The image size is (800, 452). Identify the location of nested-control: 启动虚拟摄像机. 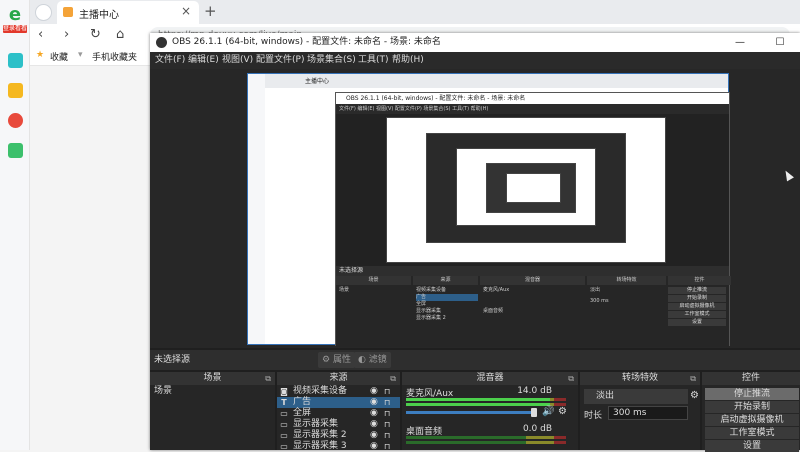
(697, 306).